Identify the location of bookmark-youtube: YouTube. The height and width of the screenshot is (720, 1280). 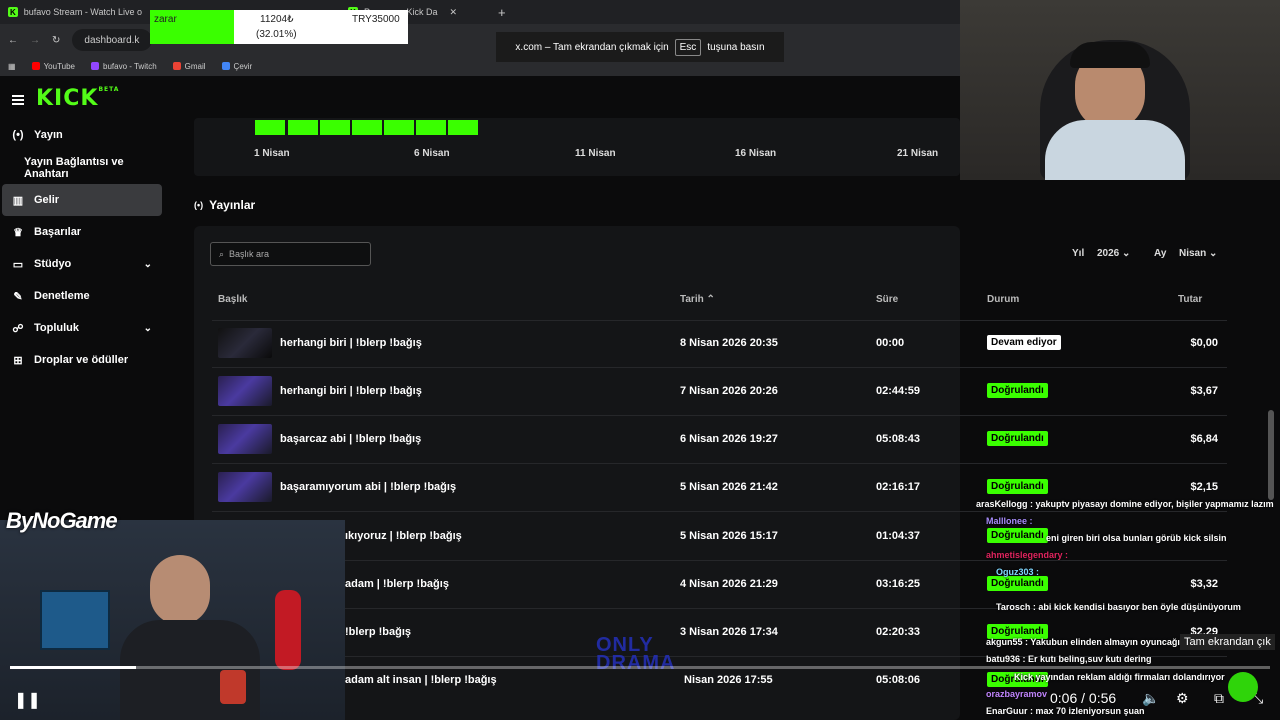
(53, 66).